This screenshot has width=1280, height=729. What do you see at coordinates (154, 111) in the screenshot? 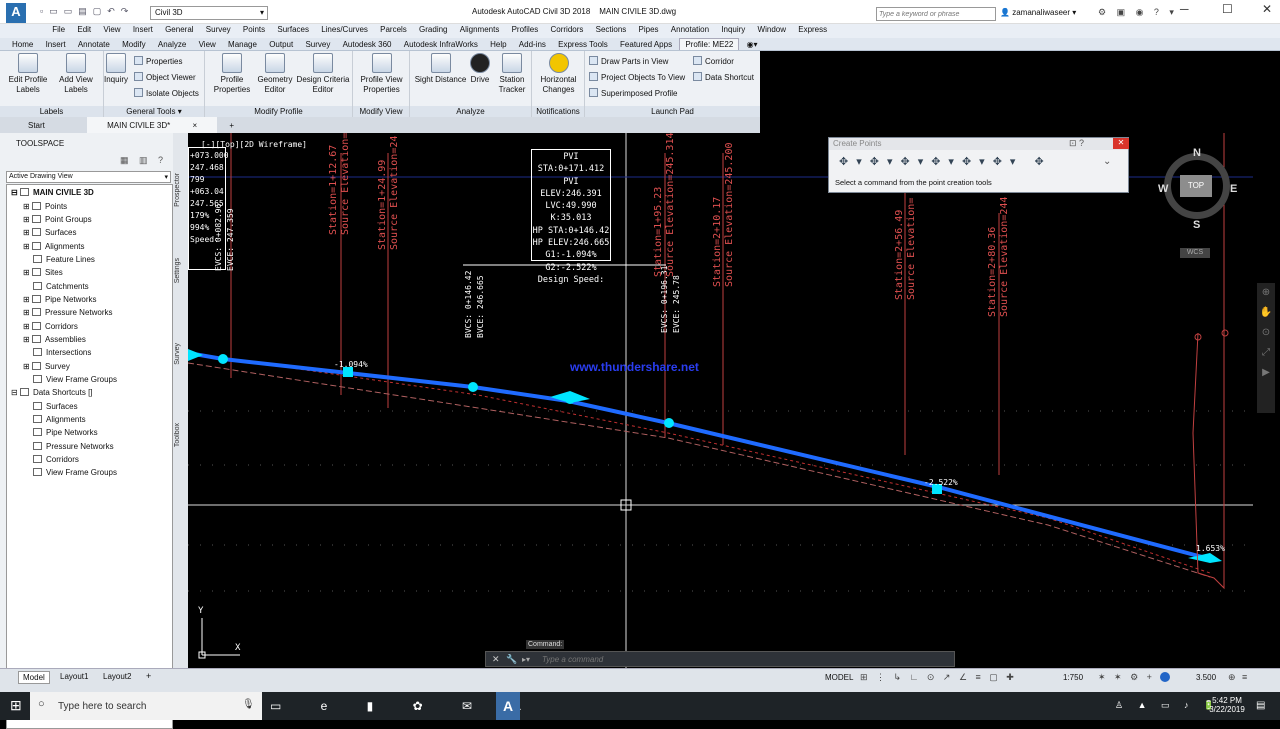
I see `general-tools-title: General Tools ▾` at bounding box center [154, 111].